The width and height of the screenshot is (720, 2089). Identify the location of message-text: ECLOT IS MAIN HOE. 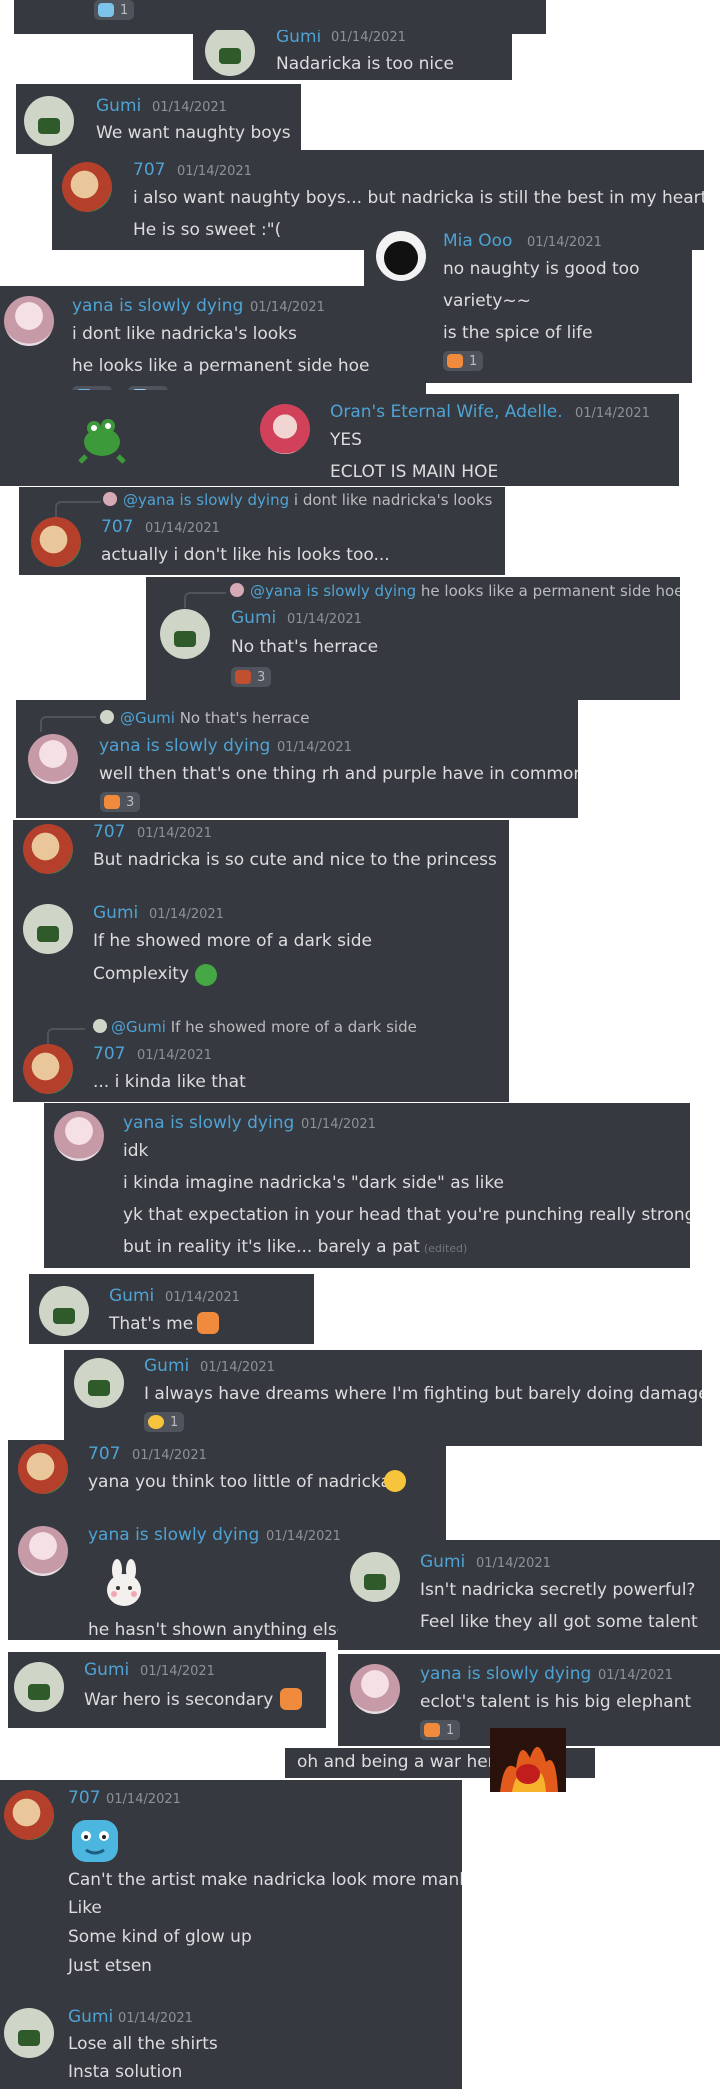
(414, 472).